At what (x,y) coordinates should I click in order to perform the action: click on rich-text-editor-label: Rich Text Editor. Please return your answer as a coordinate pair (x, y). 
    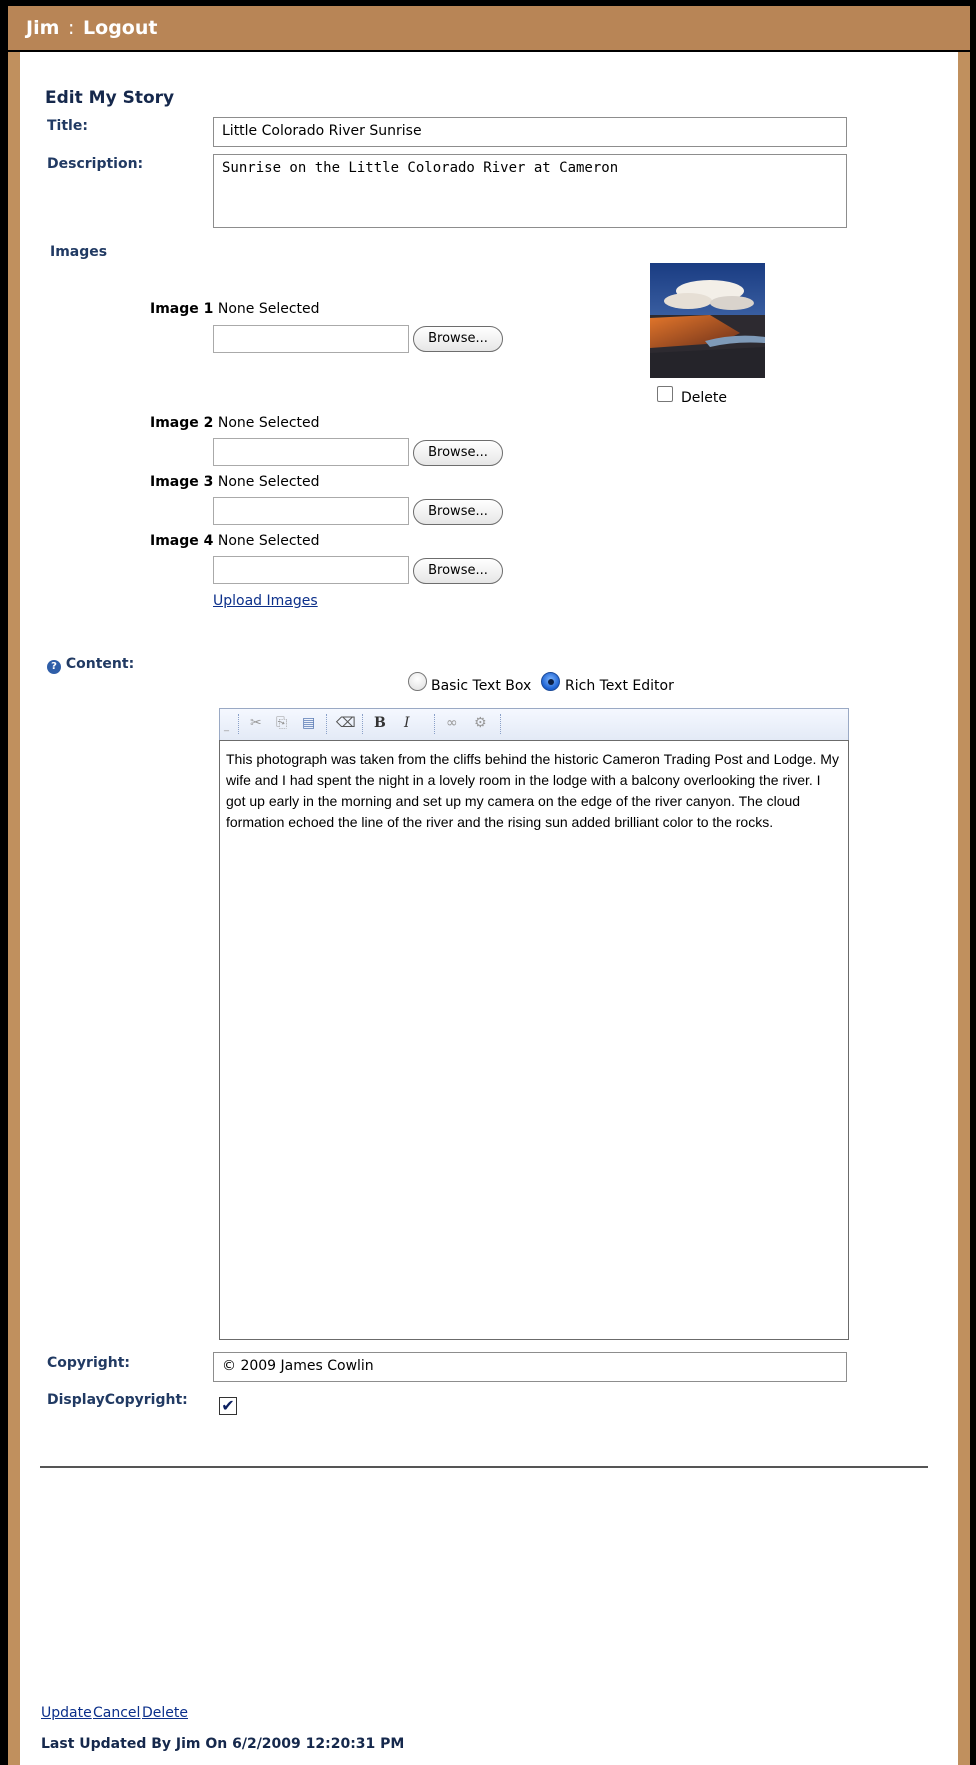
    Looking at the image, I should click on (619, 686).